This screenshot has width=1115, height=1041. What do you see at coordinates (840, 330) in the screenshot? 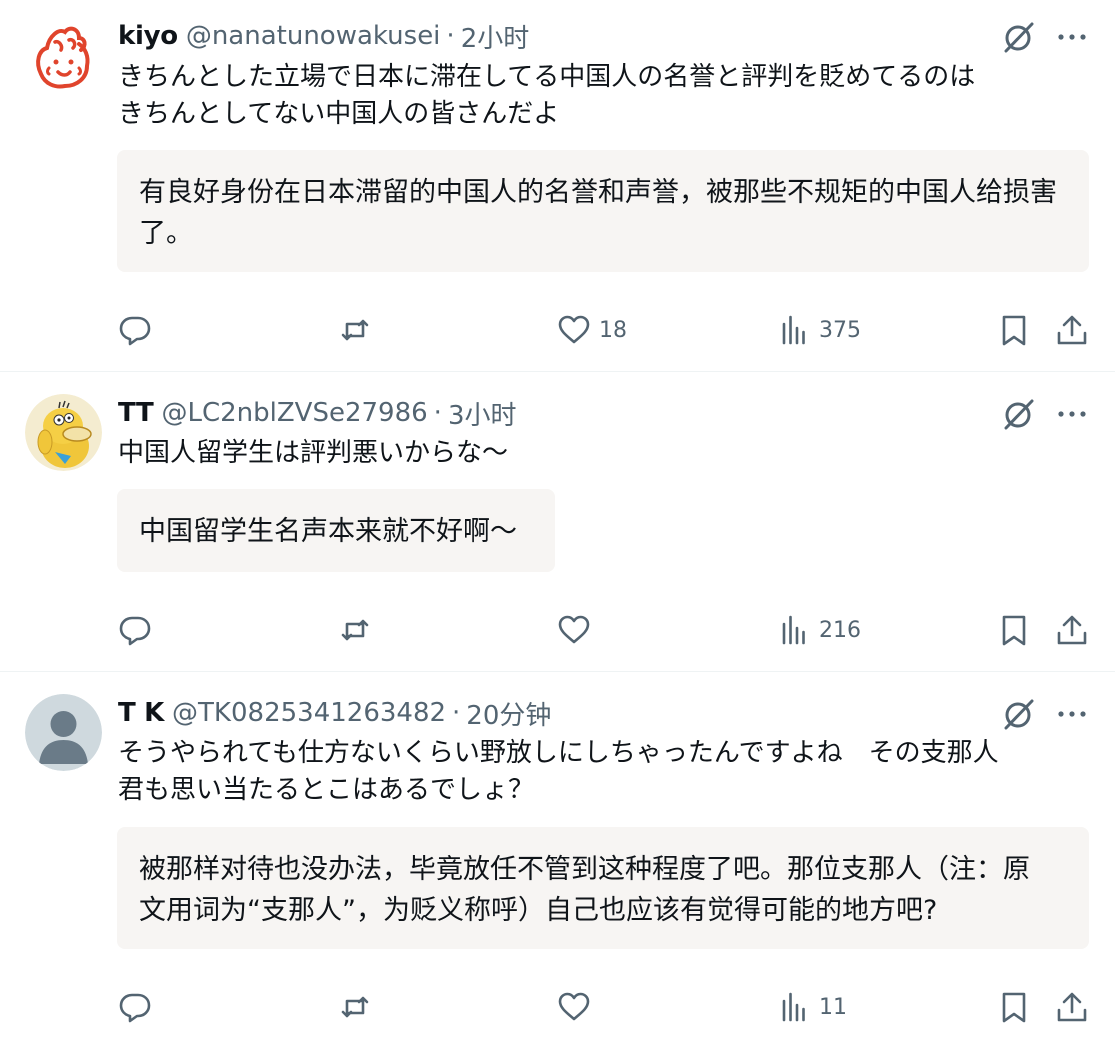
I see `view-count: 375` at bounding box center [840, 330].